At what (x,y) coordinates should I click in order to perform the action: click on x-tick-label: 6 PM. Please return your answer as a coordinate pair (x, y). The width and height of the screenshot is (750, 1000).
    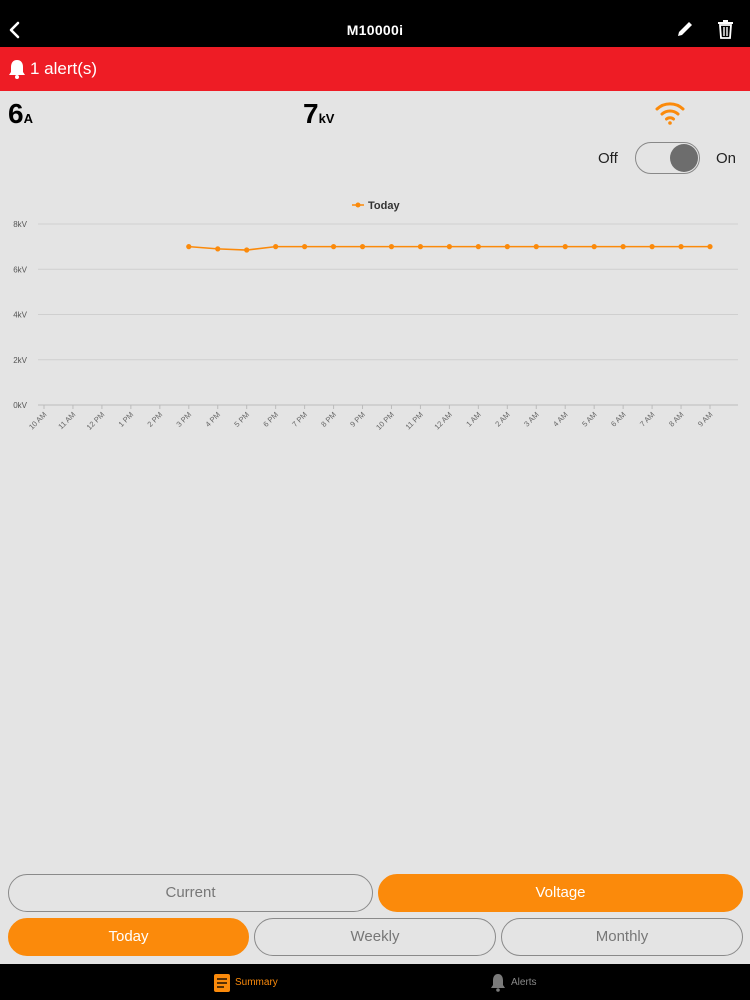
    Looking at the image, I should click on (270, 419).